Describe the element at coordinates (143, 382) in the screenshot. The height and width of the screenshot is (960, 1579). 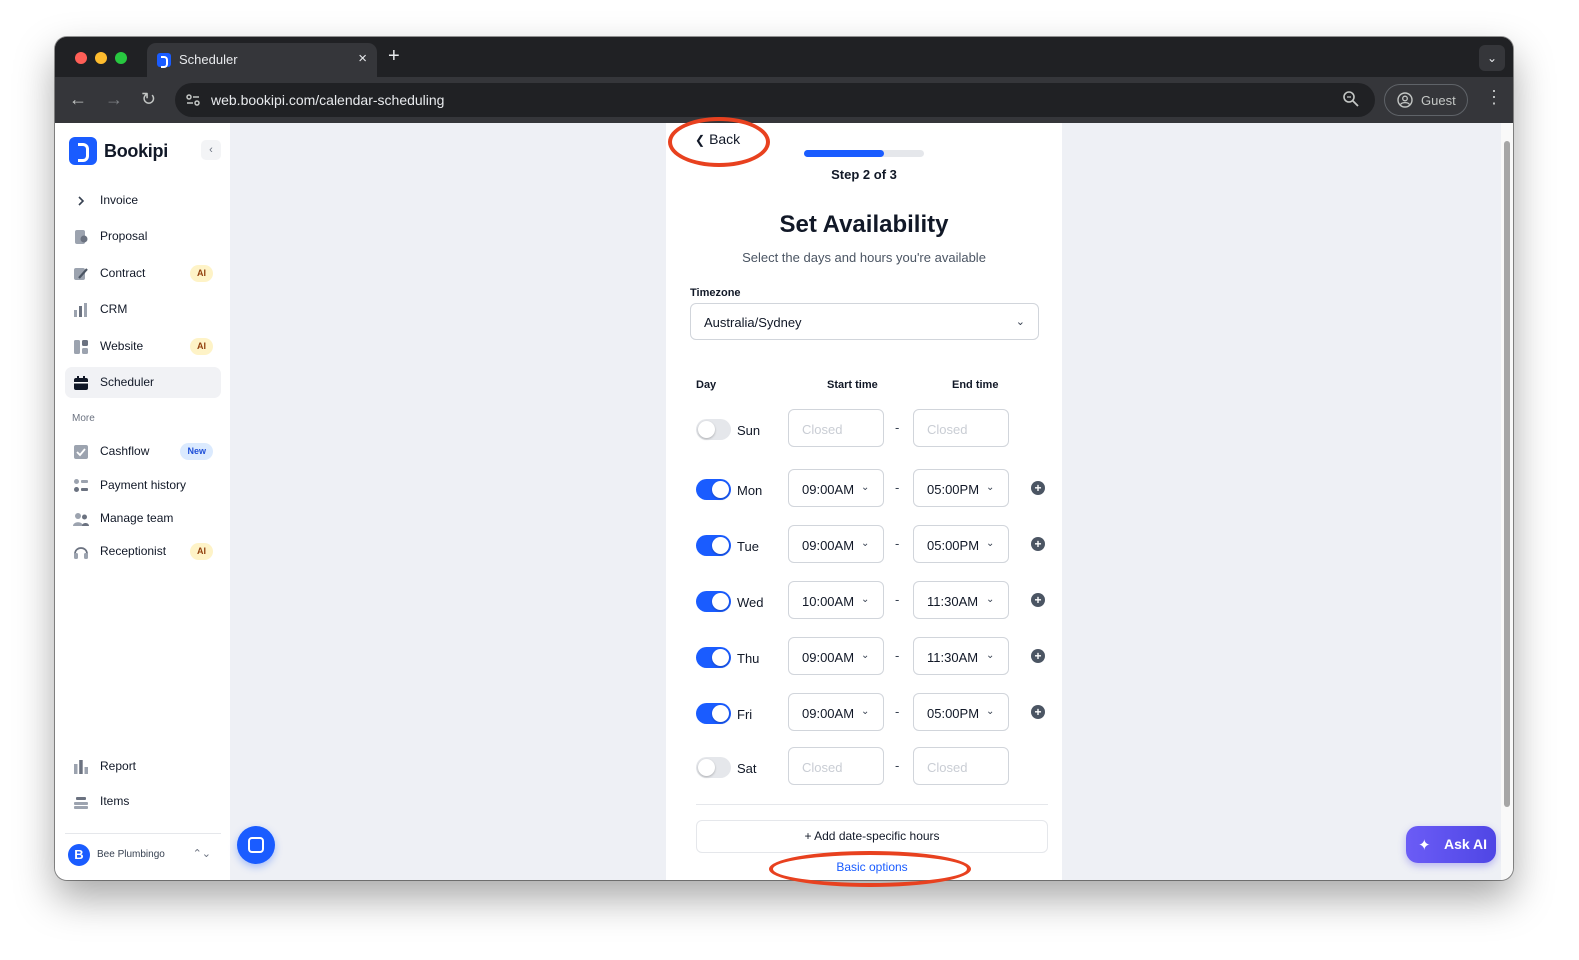
I see `sidebar-item-scheduler: Scheduler` at that location.